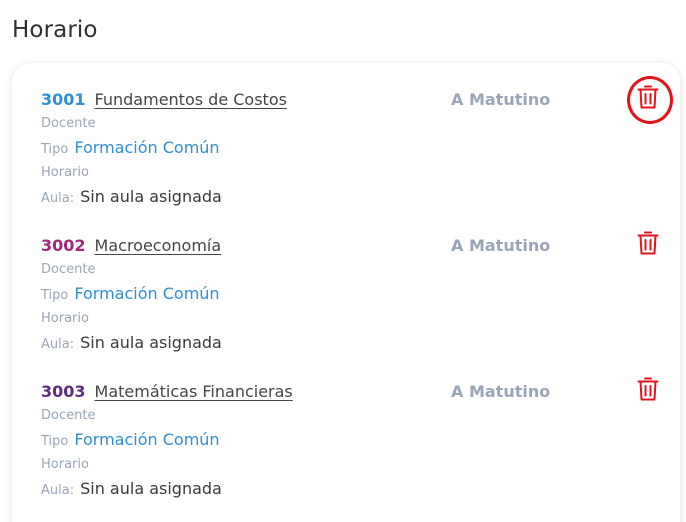 This screenshot has height=522, width=686. Describe the element at coordinates (63, 245) in the screenshot. I see `course-code: 3002` at that location.